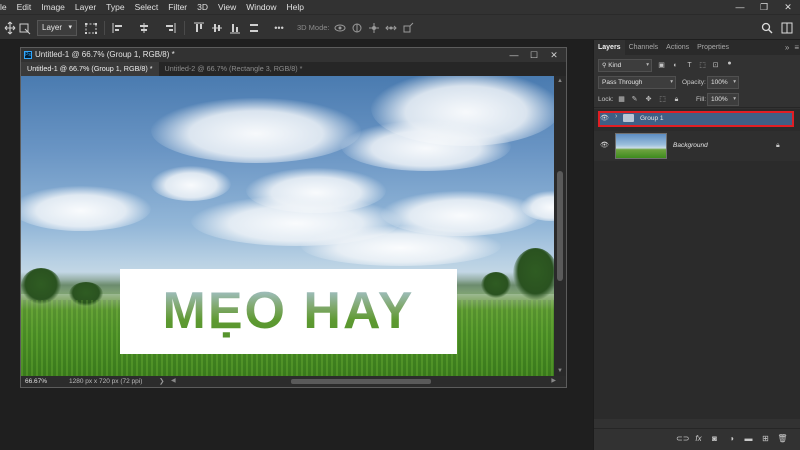  What do you see at coordinates (634, 99) in the screenshot?
I see `lock-image-icon: ✎` at bounding box center [634, 99].